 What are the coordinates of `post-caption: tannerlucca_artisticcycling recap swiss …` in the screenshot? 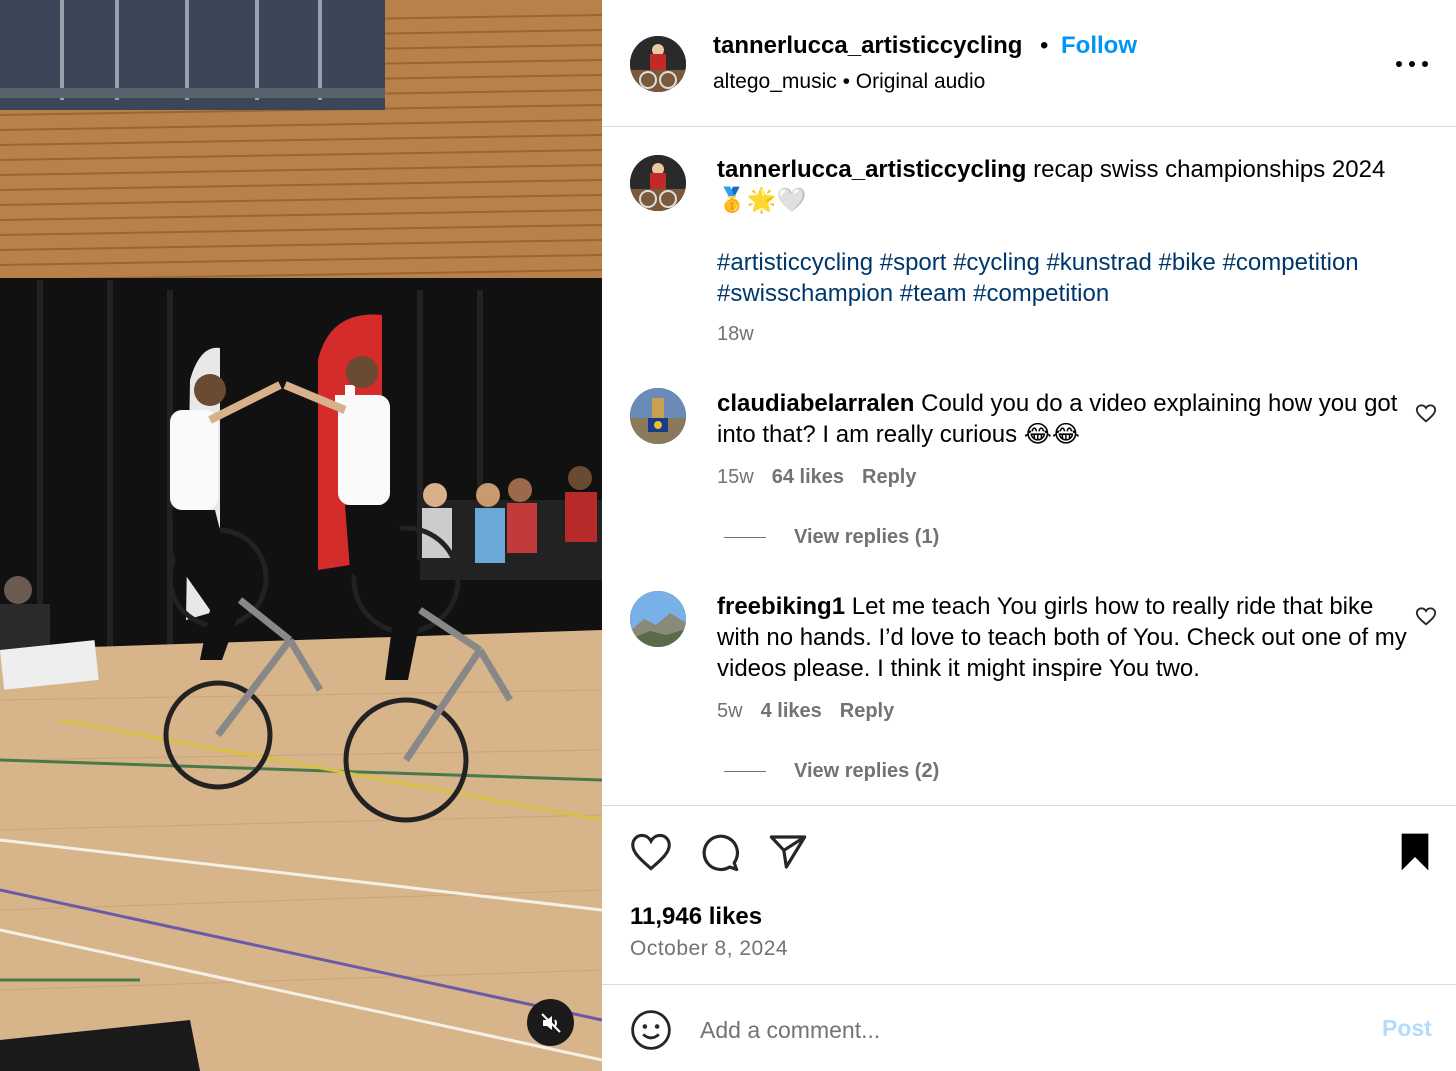 It's located at (1067, 185).